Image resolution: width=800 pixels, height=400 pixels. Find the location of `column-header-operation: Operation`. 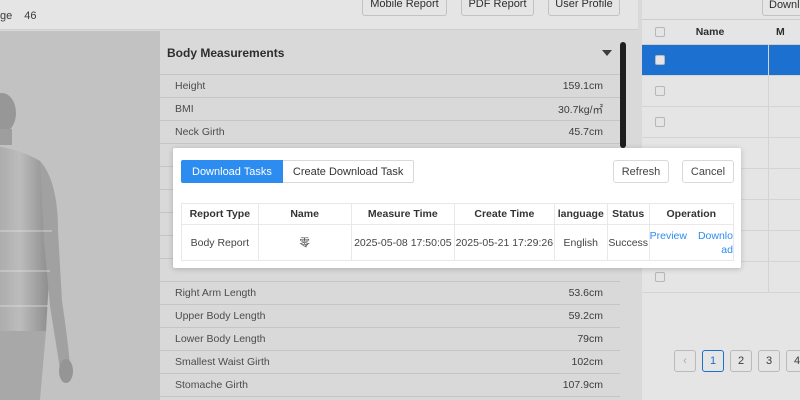

column-header-operation: Operation is located at coordinates (691, 214).